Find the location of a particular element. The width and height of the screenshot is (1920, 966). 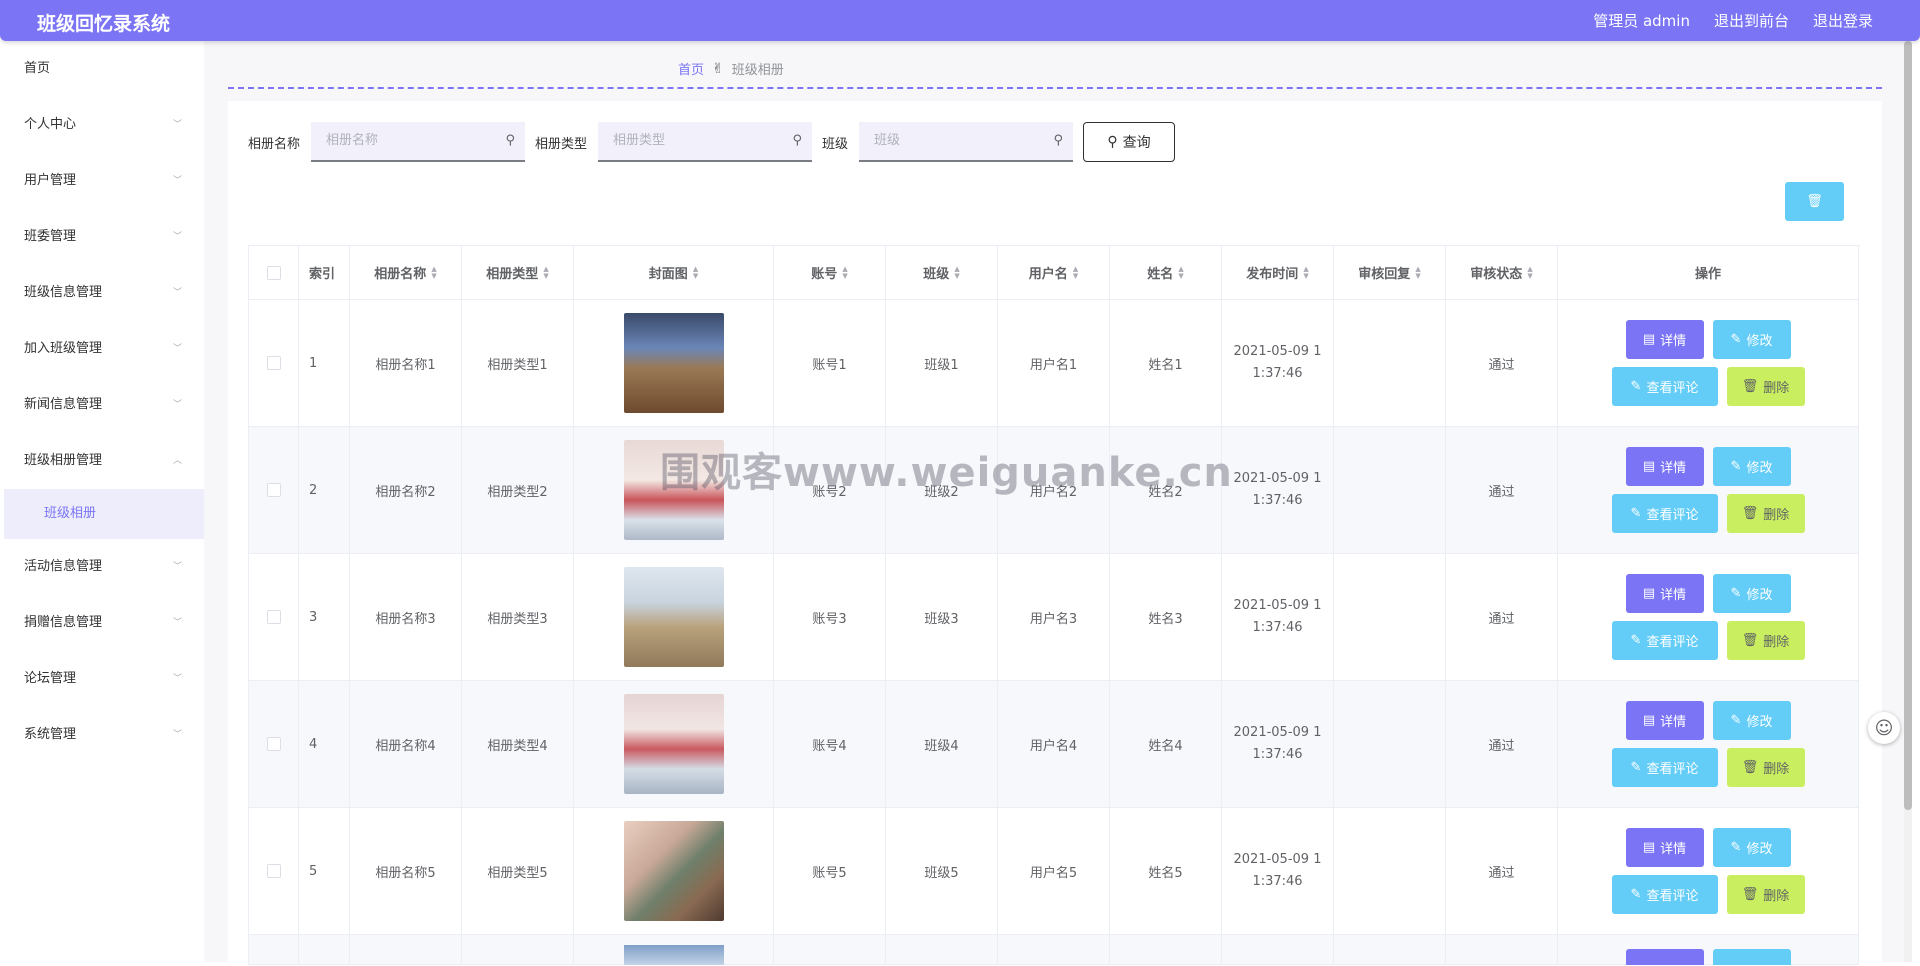

sidebar-item-label: 班委管理 is located at coordinates (50, 236).